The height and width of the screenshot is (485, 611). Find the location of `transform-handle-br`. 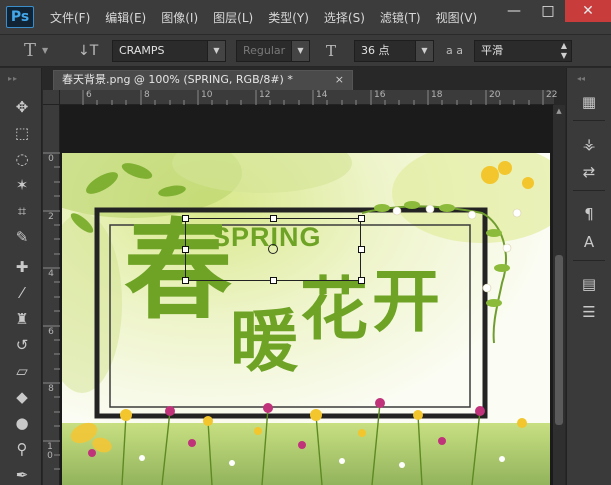

transform-handle-br is located at coordinates (361, 280).